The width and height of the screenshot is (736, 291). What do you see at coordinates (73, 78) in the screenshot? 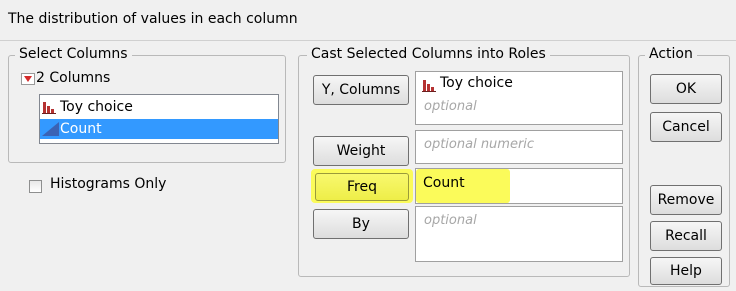
I see `column-count-label: 2 Columns` at bounding box center [73, 78].